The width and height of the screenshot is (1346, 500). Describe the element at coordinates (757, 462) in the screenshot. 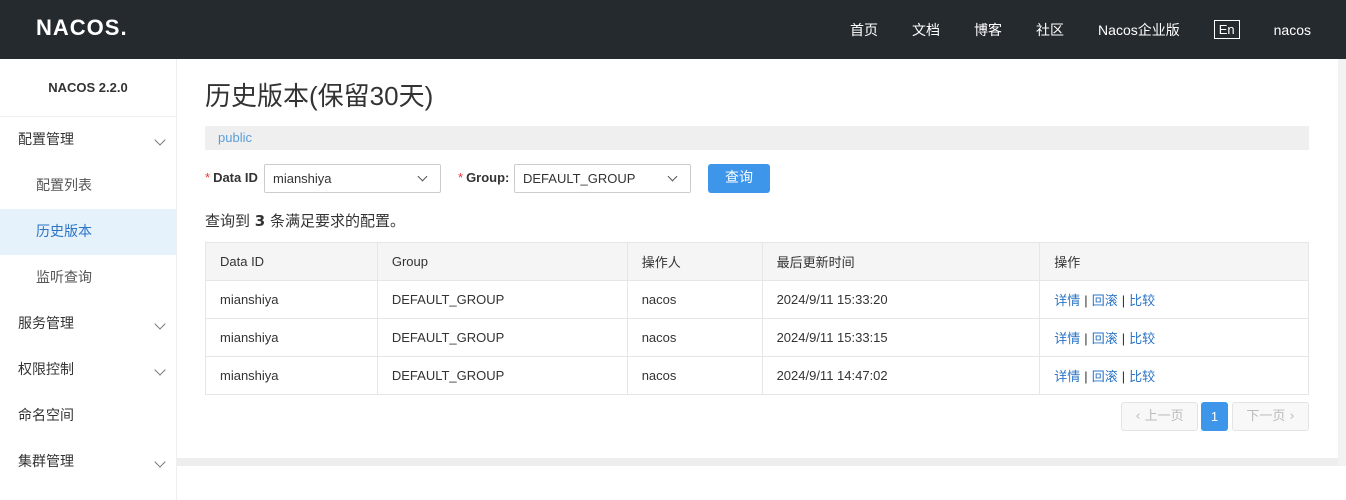

I see `horizontal-scrollbar` at that location.